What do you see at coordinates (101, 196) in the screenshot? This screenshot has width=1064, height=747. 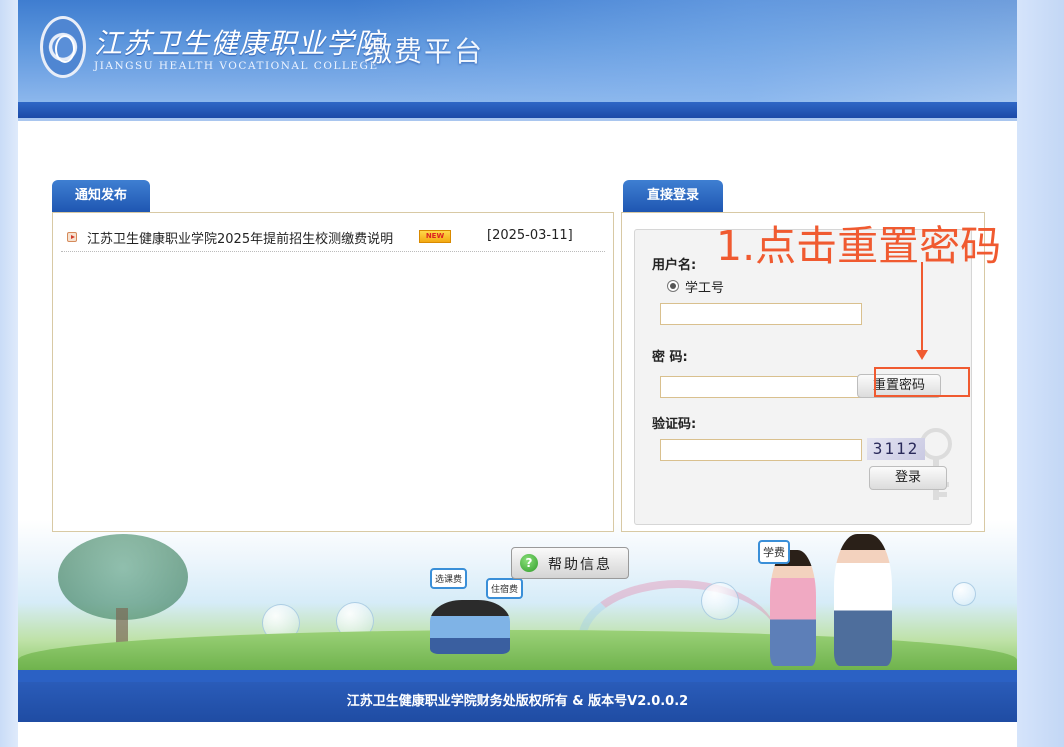 I see `tab-notice: 通知发布` at bounding box center [101, 196].